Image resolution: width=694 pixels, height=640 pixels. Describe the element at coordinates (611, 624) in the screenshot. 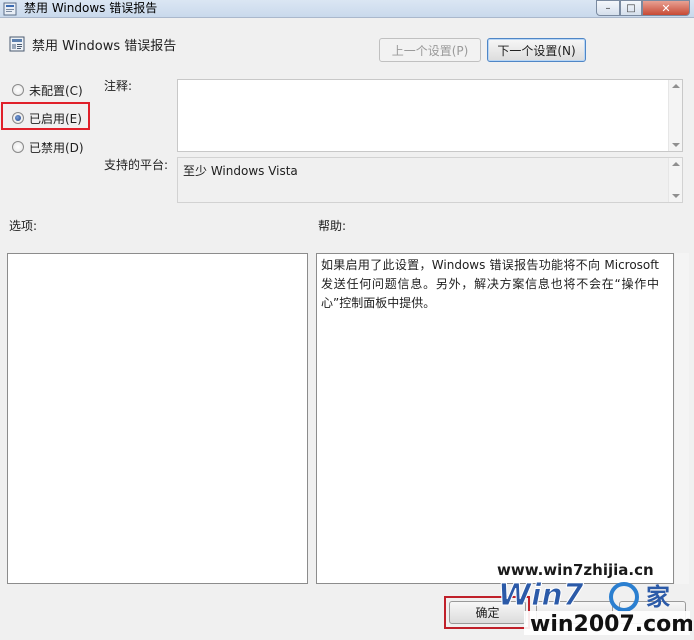

I see `watermark-logo-text: win2007.com` at that location.